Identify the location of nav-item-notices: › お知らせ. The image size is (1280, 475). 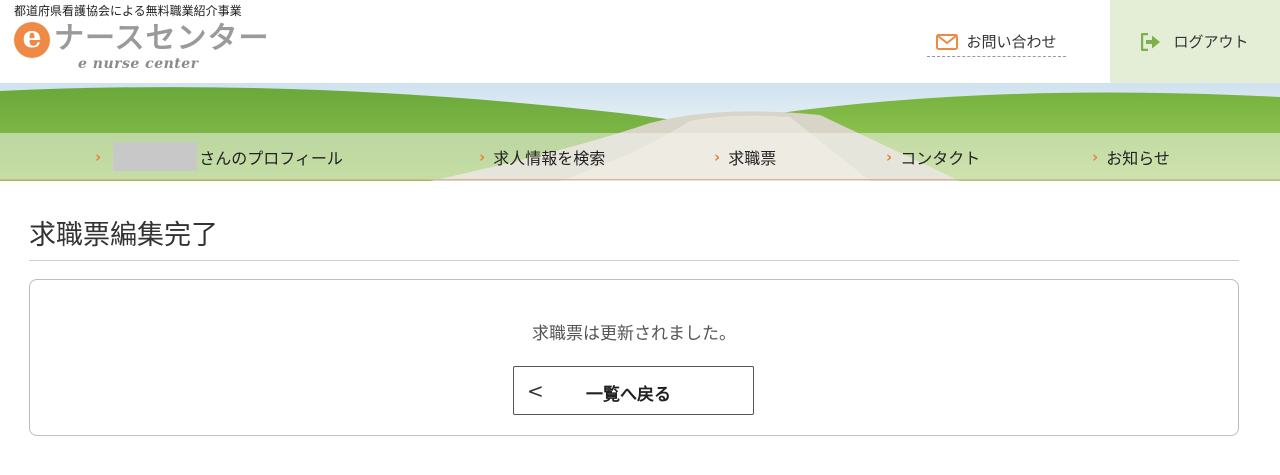
(1131, 156).